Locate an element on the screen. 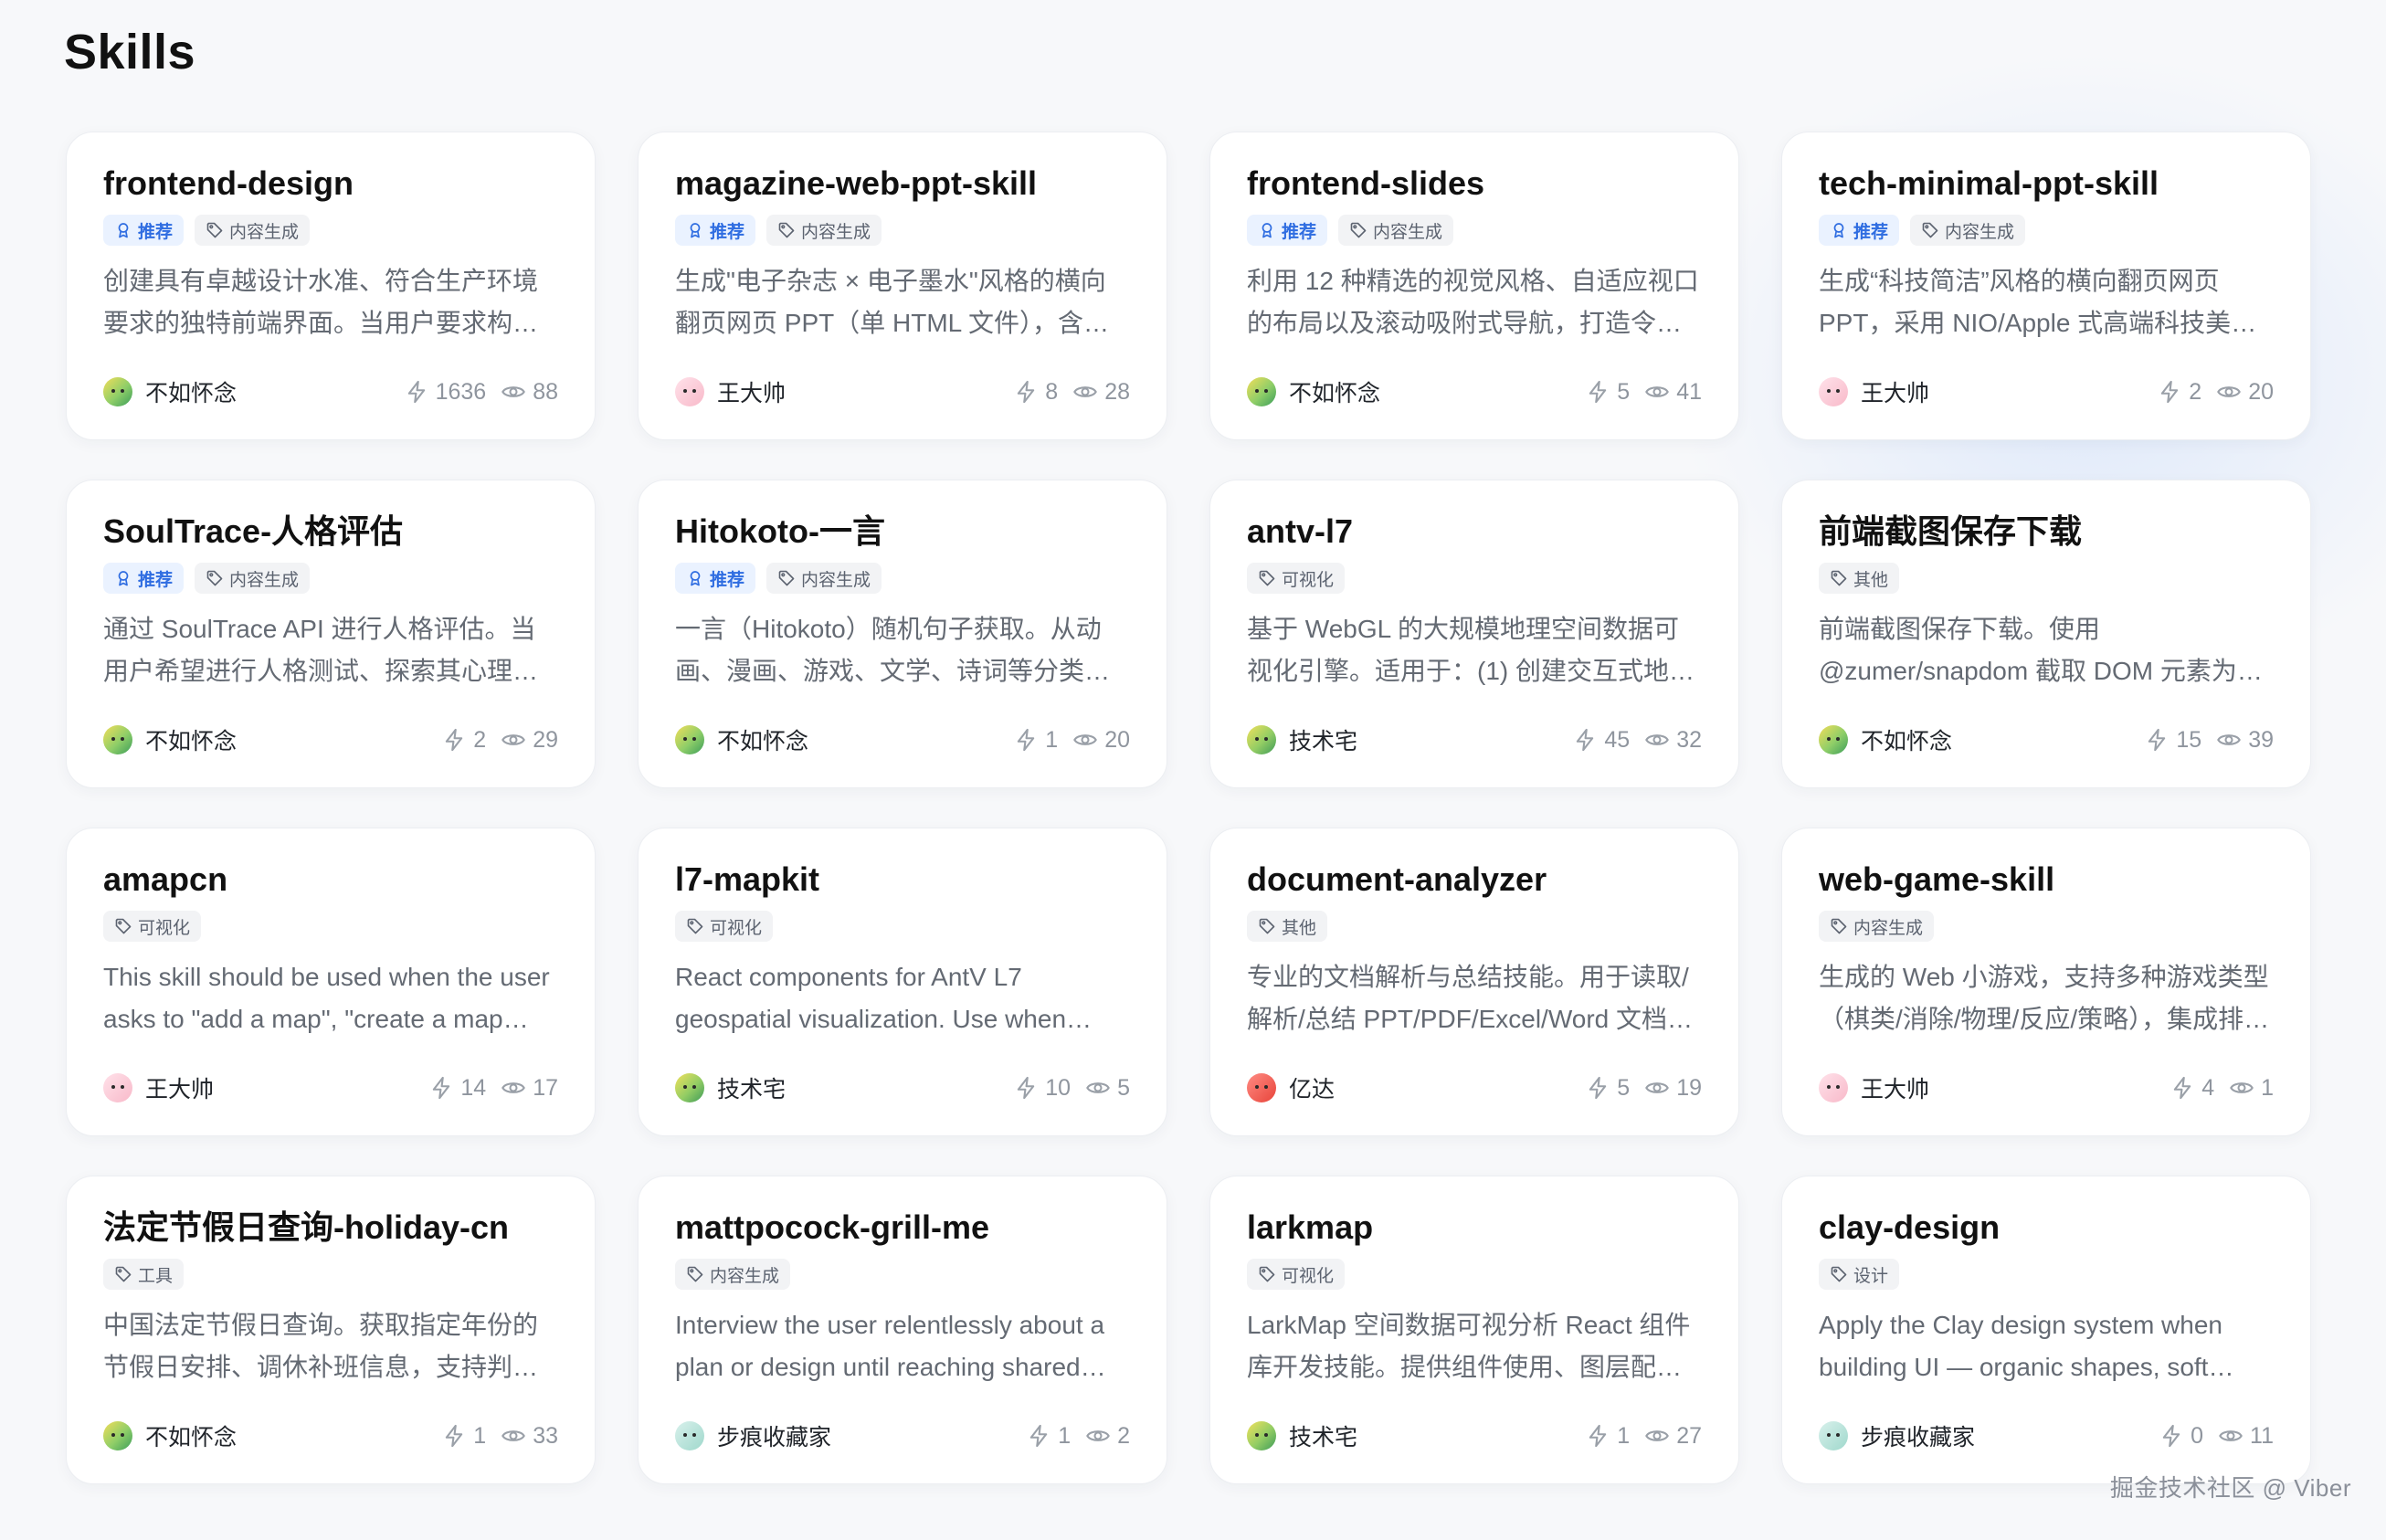  uses-stat: 2 is located at coordinates (2179, 392).